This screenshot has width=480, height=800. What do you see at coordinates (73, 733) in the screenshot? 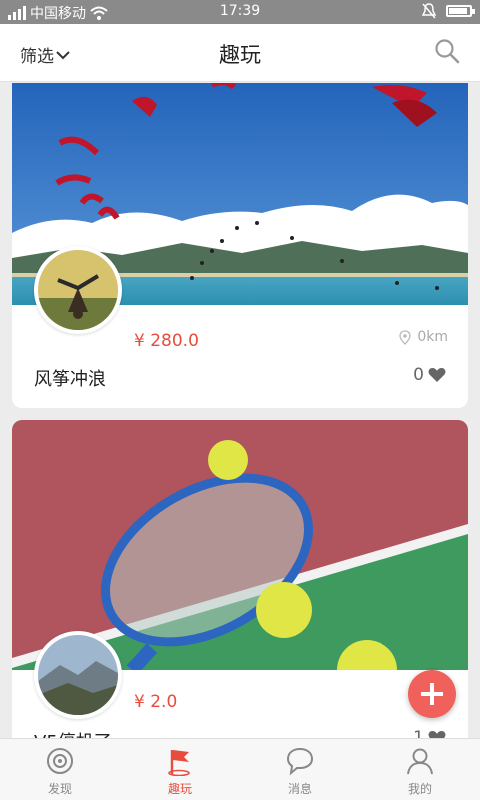
I see `activity-title: V5停机了` at bounding box center [73, 733].